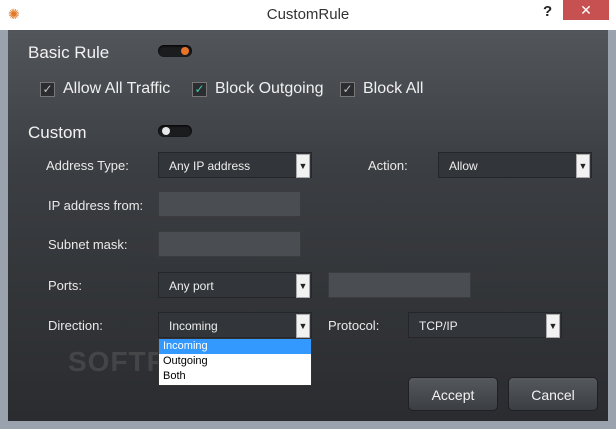 This screenshot has width=616, height=429. I want to click on basic-rule-label: Basic Rule, so click(69, 52).